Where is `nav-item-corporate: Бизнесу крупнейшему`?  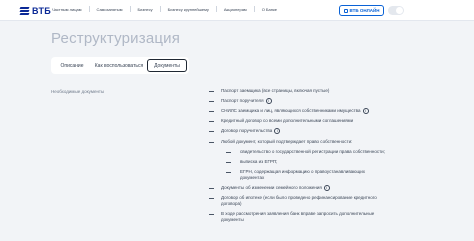
nav-item-corporate: Бизнесу крупнейшему is located at coordinates (188, 9).